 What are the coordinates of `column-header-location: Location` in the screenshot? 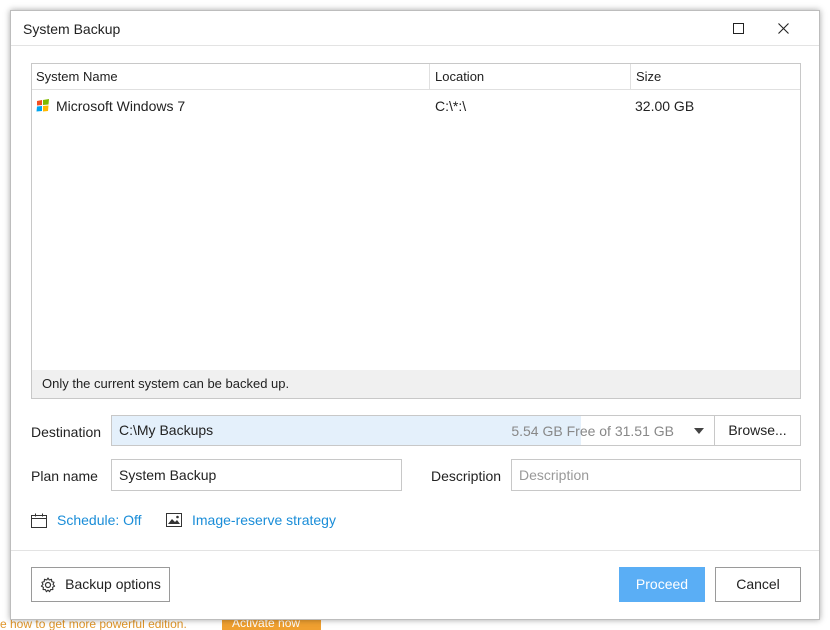 It's located at (531, 77).